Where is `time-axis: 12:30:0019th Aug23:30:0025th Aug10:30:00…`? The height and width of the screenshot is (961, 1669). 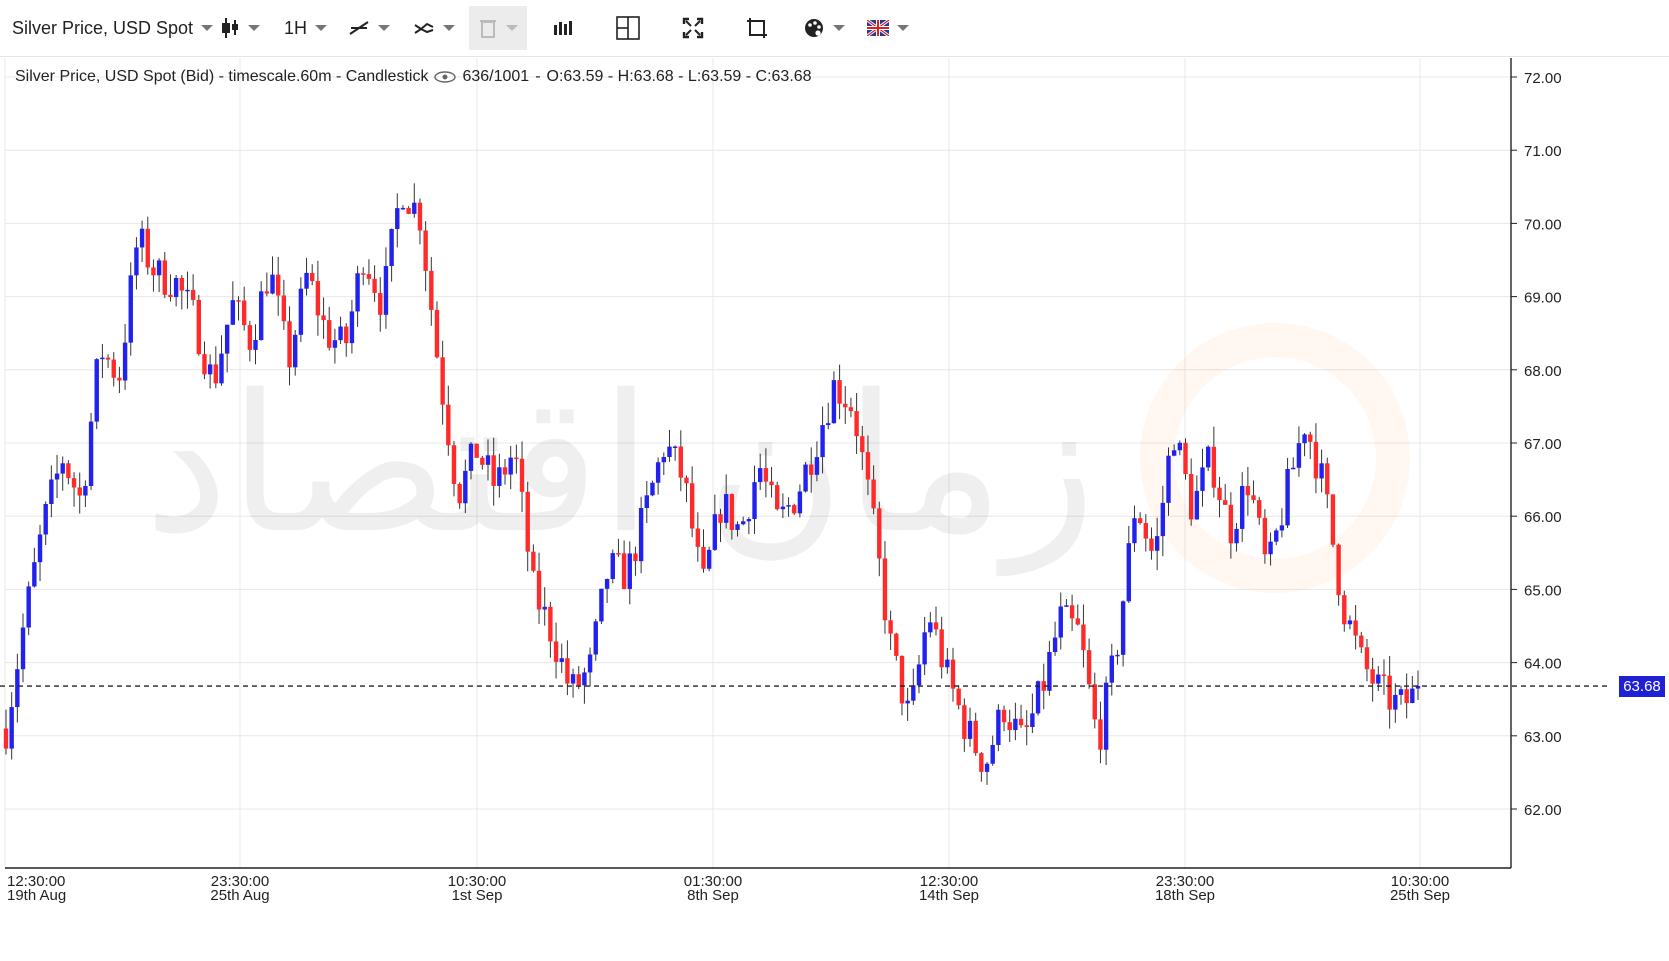 time-axis: 12:30:0019th Aug23:30:0025th Aug10:30:00… is located at coordinates (834, 914).